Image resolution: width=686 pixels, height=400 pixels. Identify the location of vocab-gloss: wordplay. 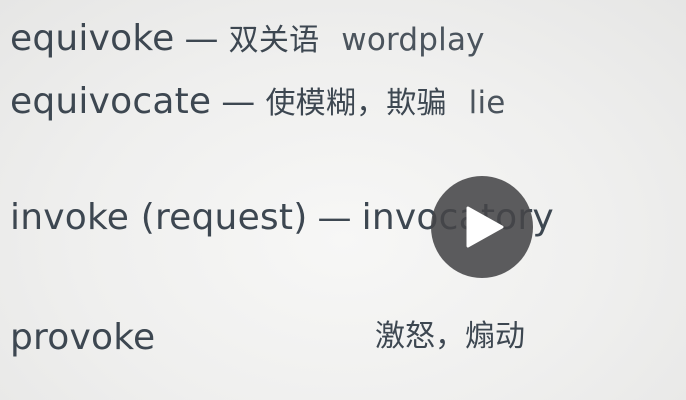
(413, 40).